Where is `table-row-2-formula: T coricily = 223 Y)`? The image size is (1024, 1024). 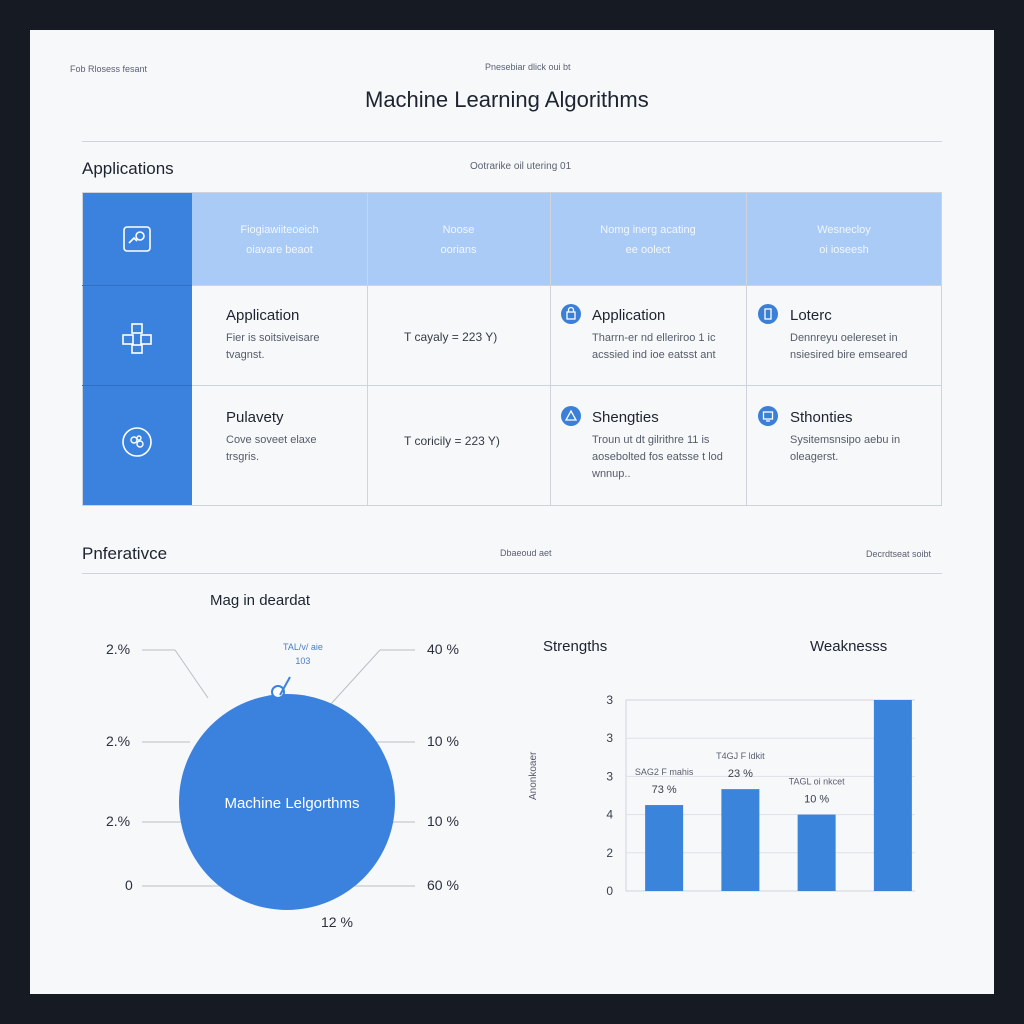 table-row-2-formula: T coricily = 223 Y) is located at coordinates (452, 441).